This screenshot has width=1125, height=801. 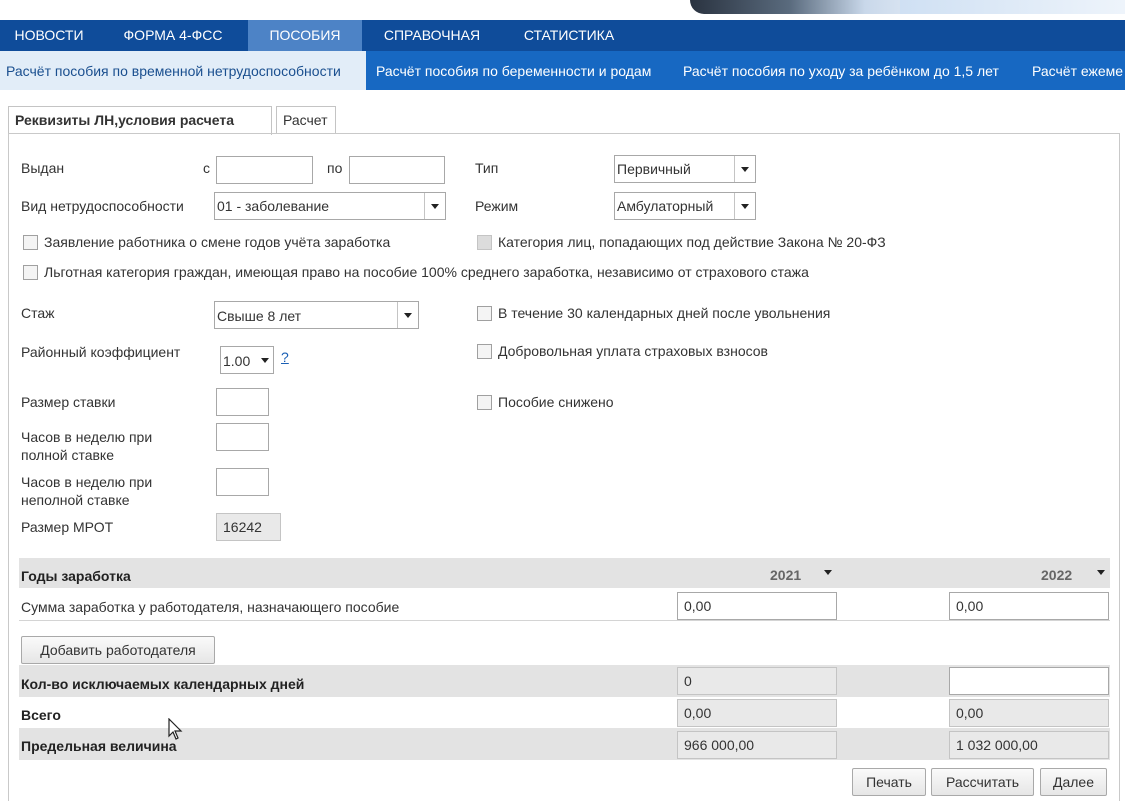 What do you see at coordinates (87, 482) in the screenshot?
I see `hours-part-label-line1: Часов в неделю при` at bounding box center [87, 482].